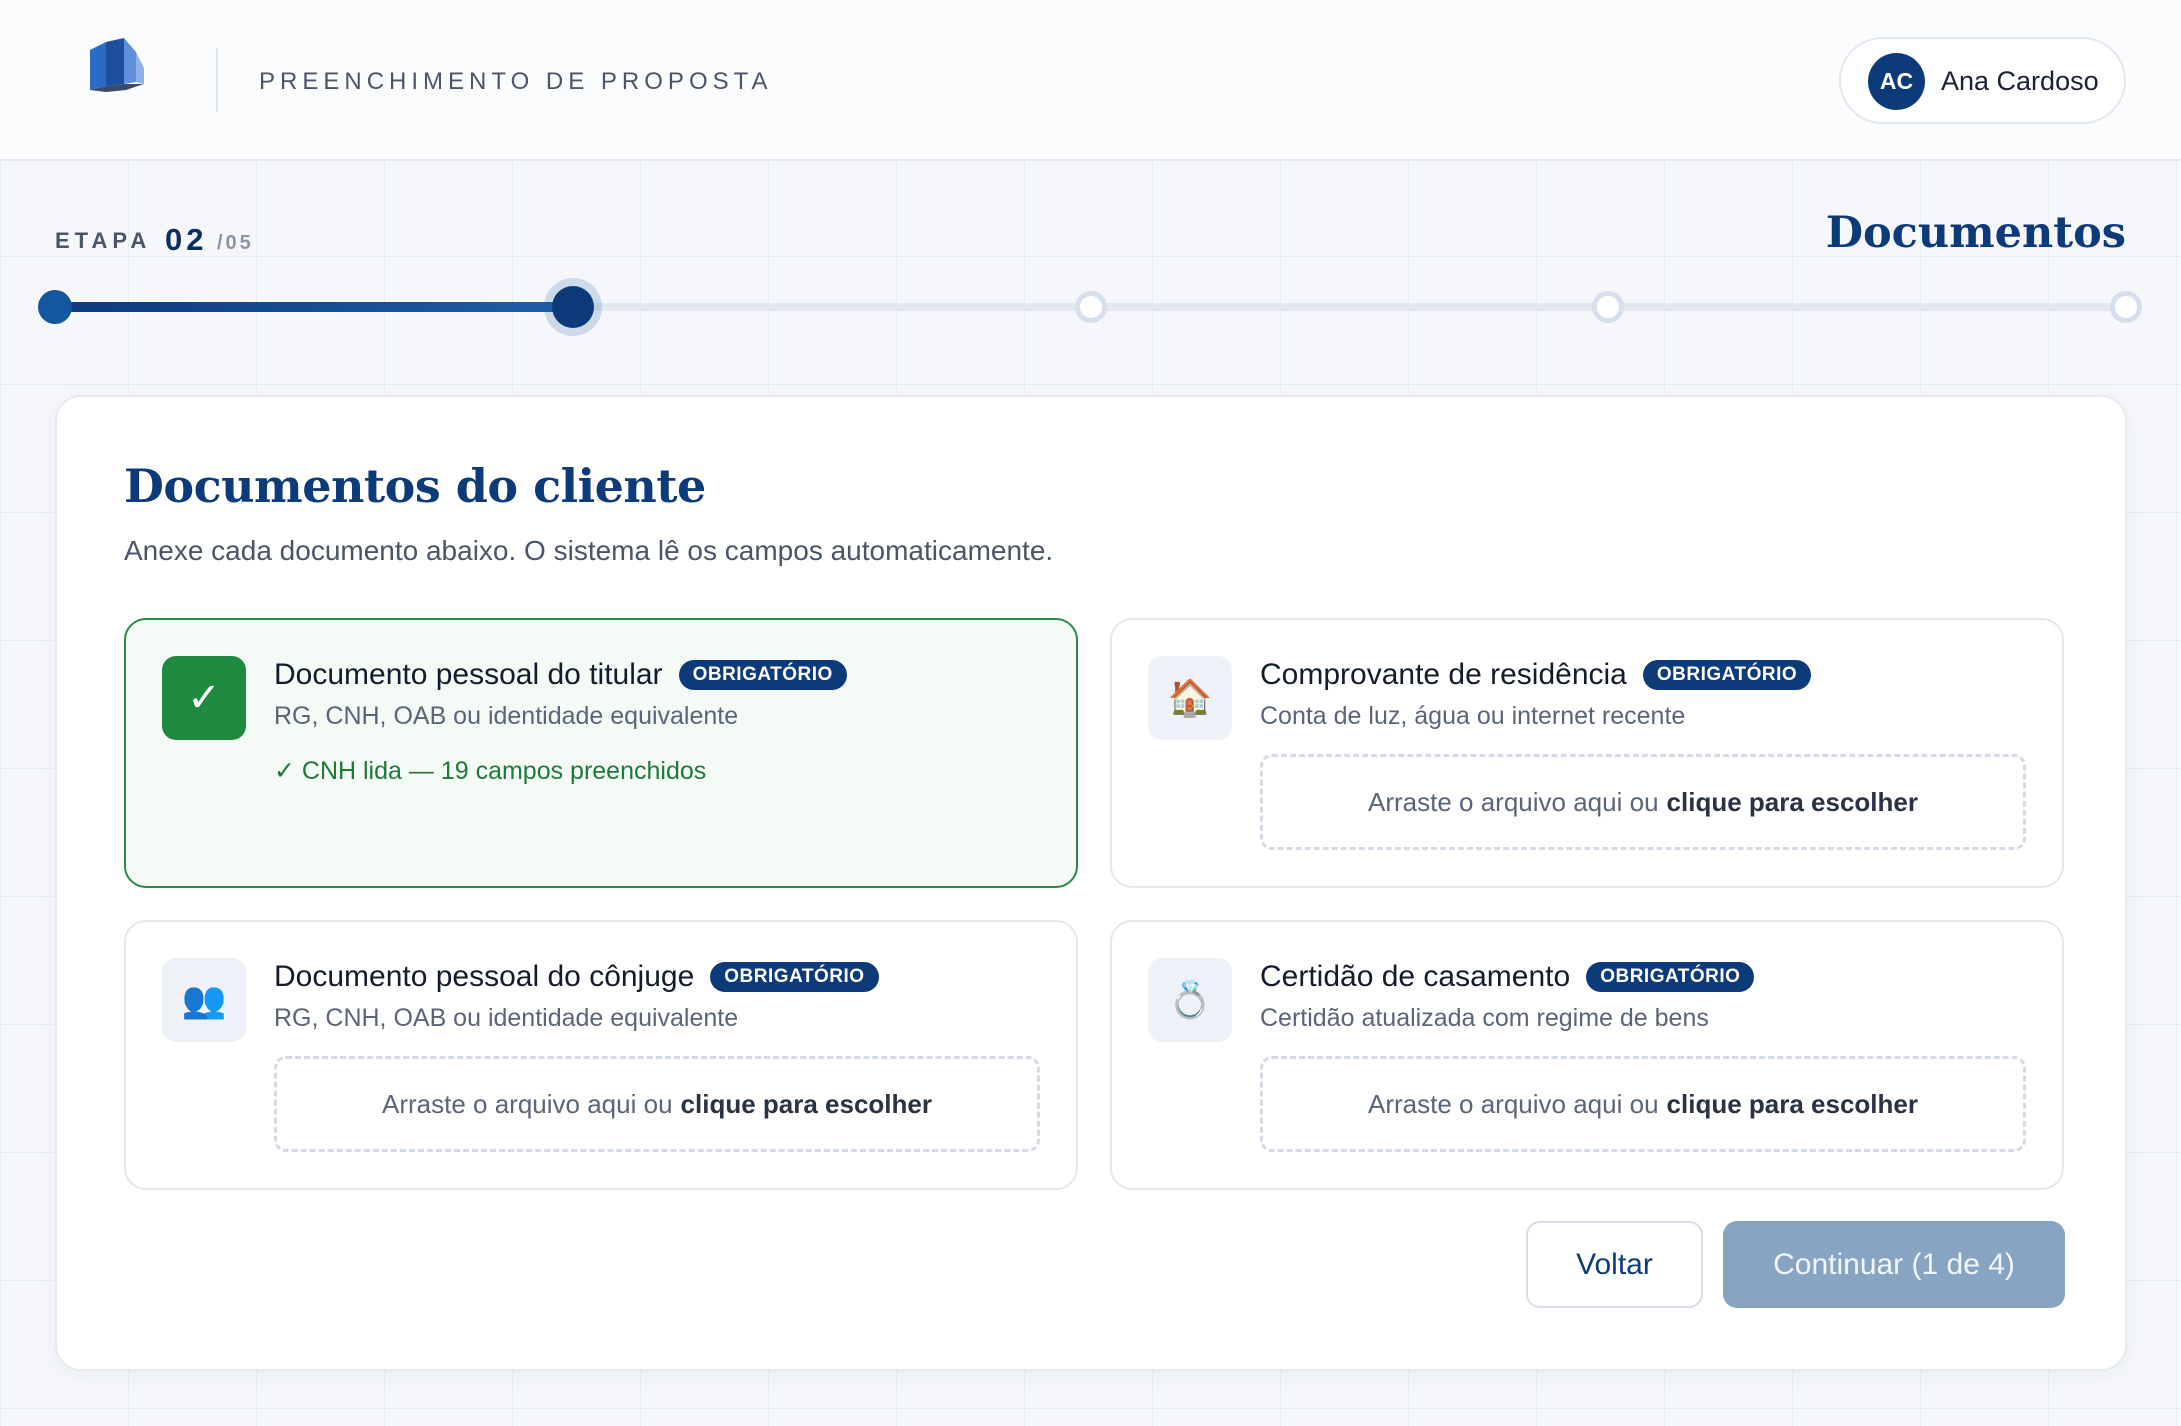 Image resolution: width=2181 pixels, height=1426 pixels. I want to click on document-title: Certidão de casamento, so click(1415, 976).